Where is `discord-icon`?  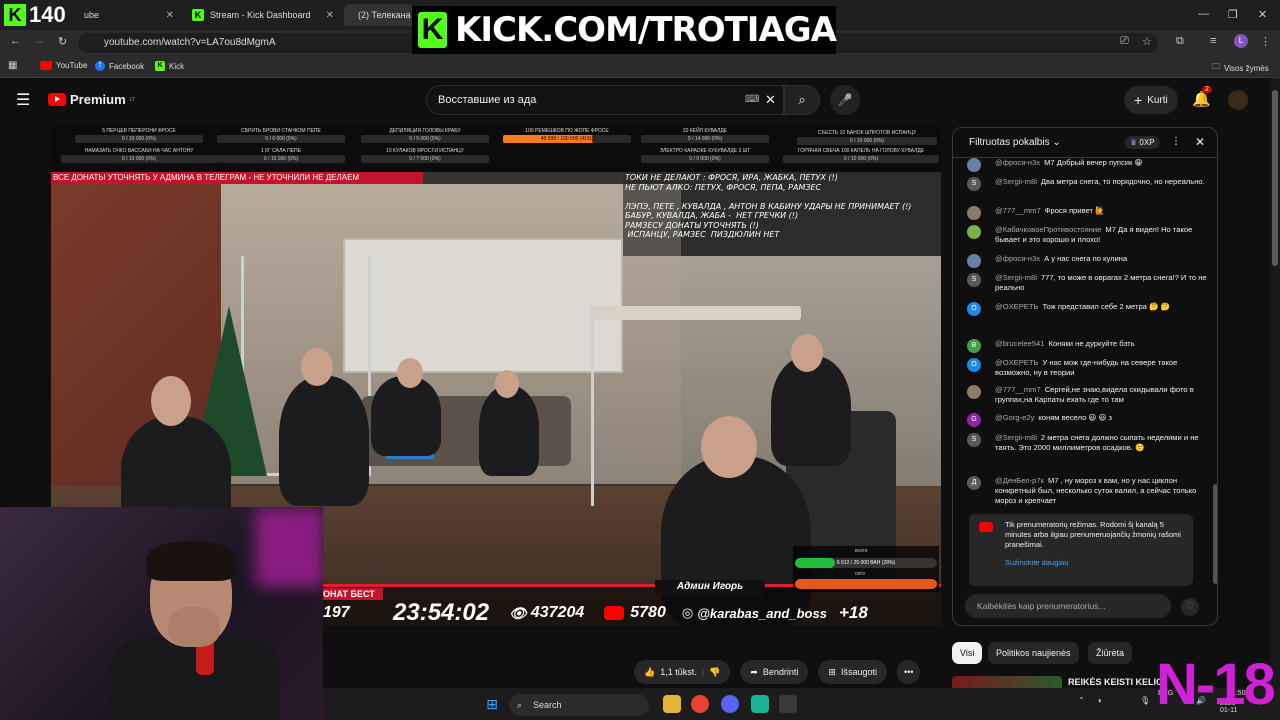
discord-icon is located at coordinates (730, 704).